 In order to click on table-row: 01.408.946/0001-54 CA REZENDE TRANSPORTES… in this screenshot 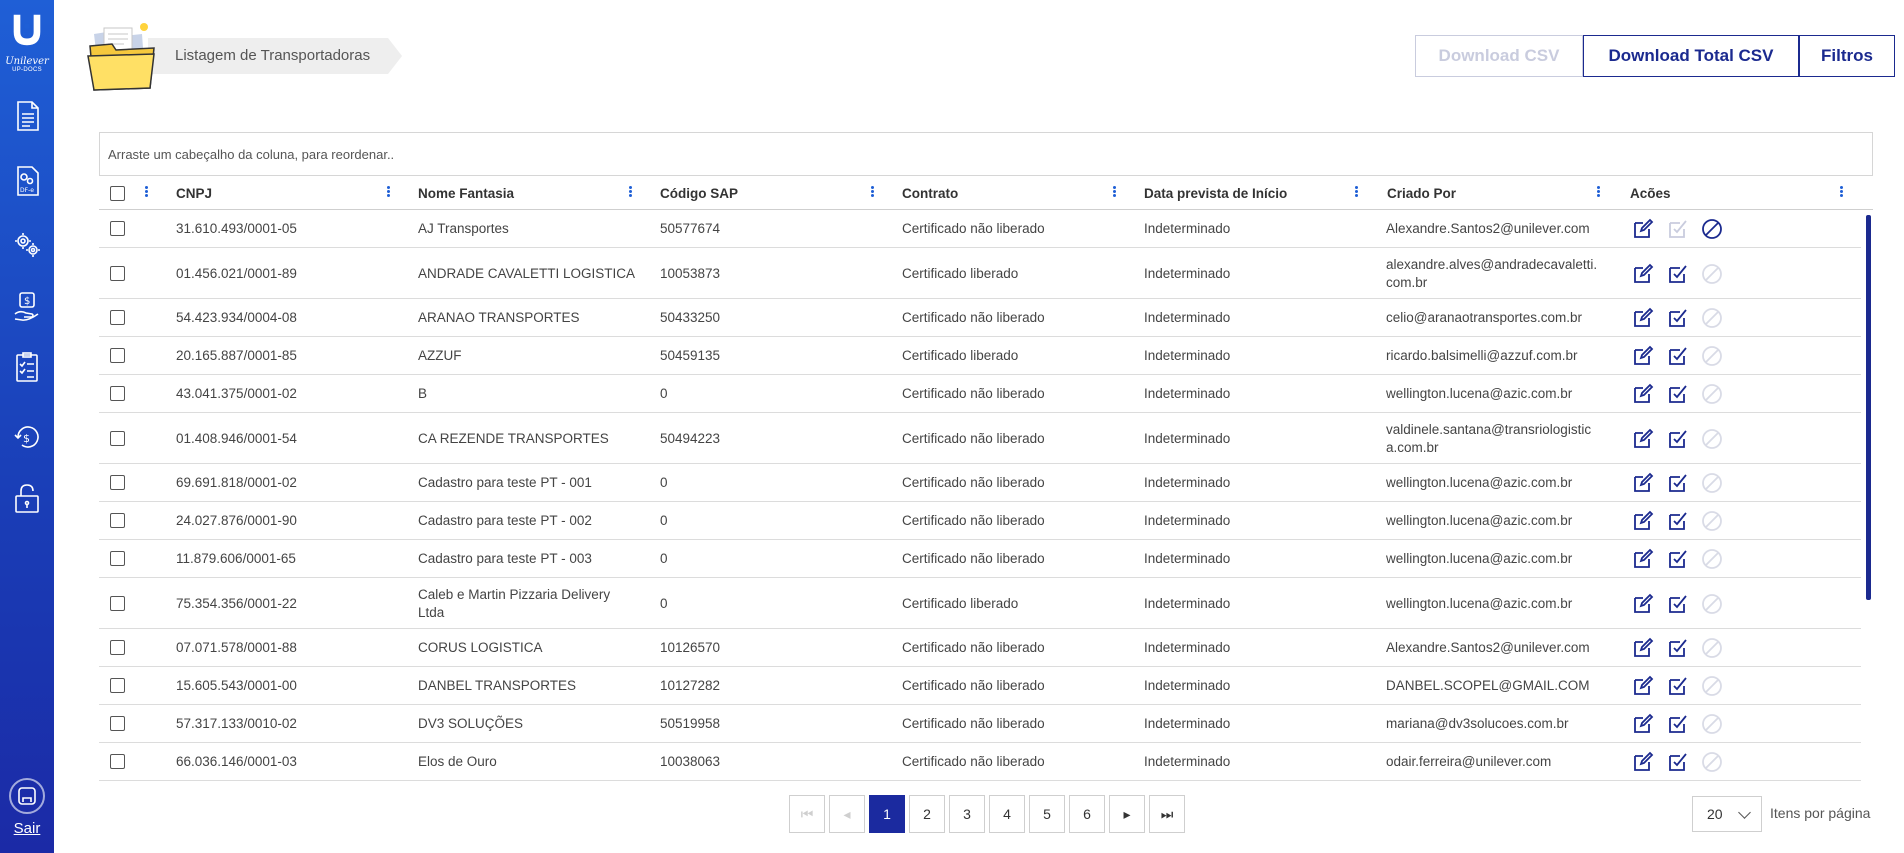, I will do `click(980, 438)`.